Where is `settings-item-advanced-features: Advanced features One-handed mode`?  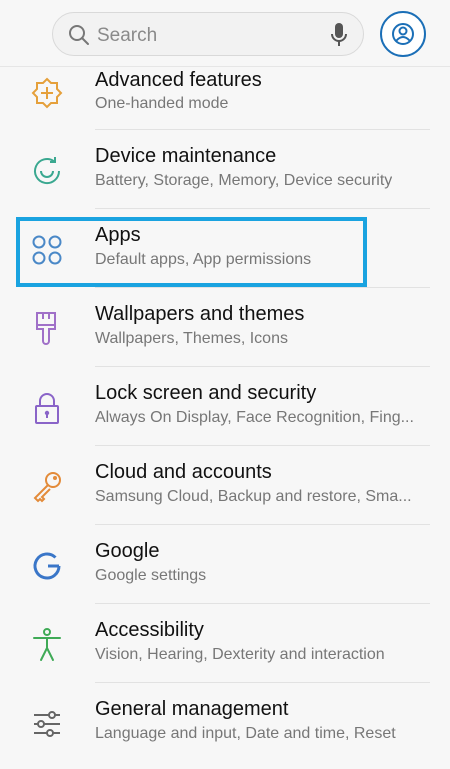 settings-item-advanced-features: Advanced features One-handed mode is located at coordinates (225, 98).